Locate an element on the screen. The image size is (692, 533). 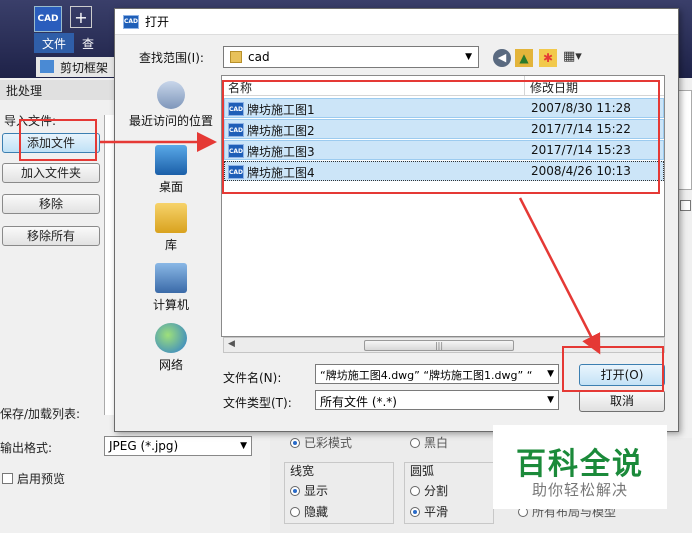
arc-split-option: 分割 is located at coordinates (429, 490).